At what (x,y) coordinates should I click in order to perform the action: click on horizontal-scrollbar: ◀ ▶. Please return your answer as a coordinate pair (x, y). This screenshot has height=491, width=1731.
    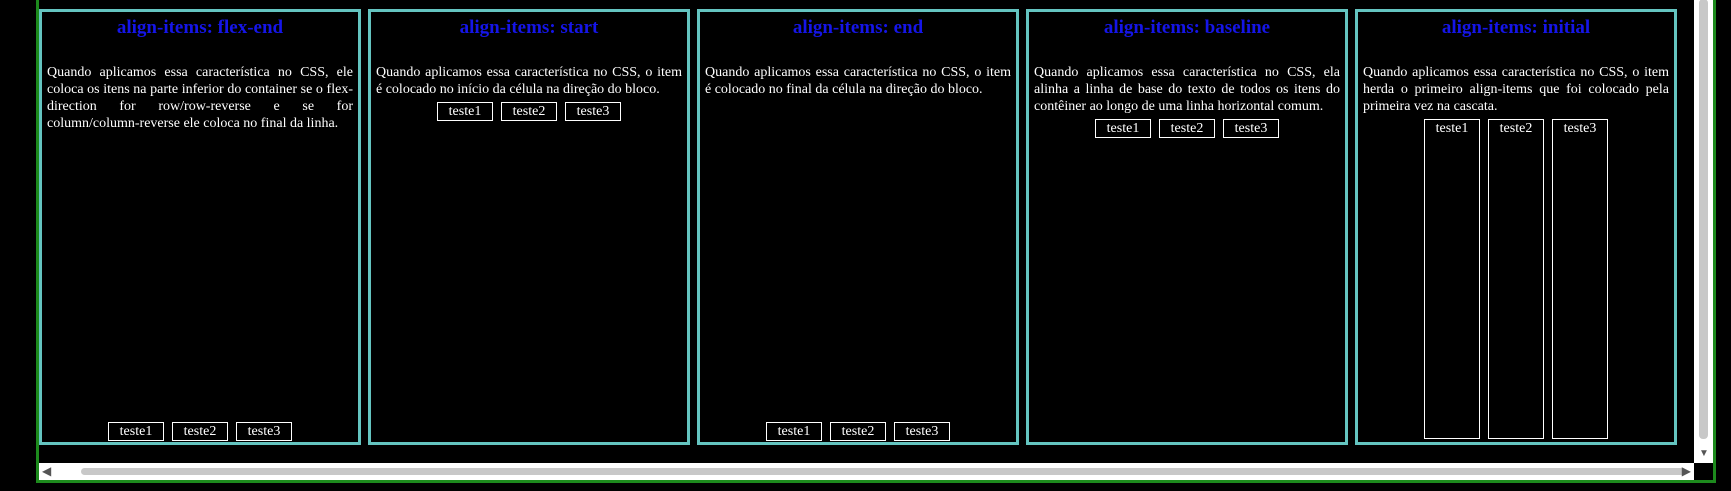
    Looking at the image, I should click on (866, 471).